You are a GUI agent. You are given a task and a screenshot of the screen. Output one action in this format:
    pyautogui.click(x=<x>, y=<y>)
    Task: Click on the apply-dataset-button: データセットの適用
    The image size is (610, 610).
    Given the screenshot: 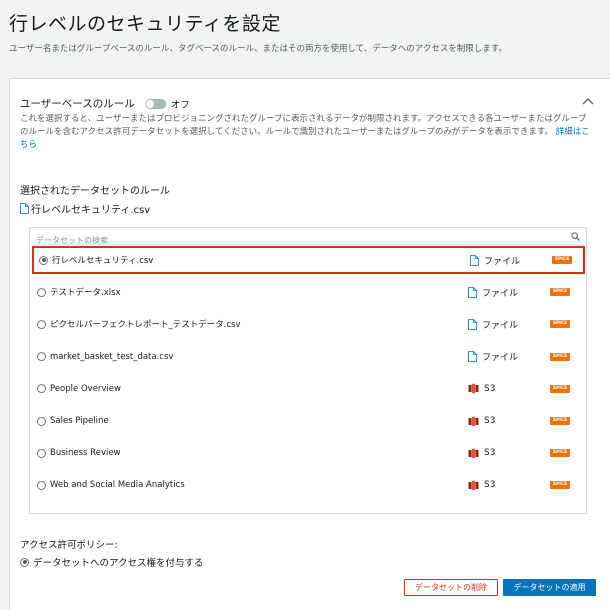 What is the action you would take?
    pyautogui.click(x=549, y=587)
    